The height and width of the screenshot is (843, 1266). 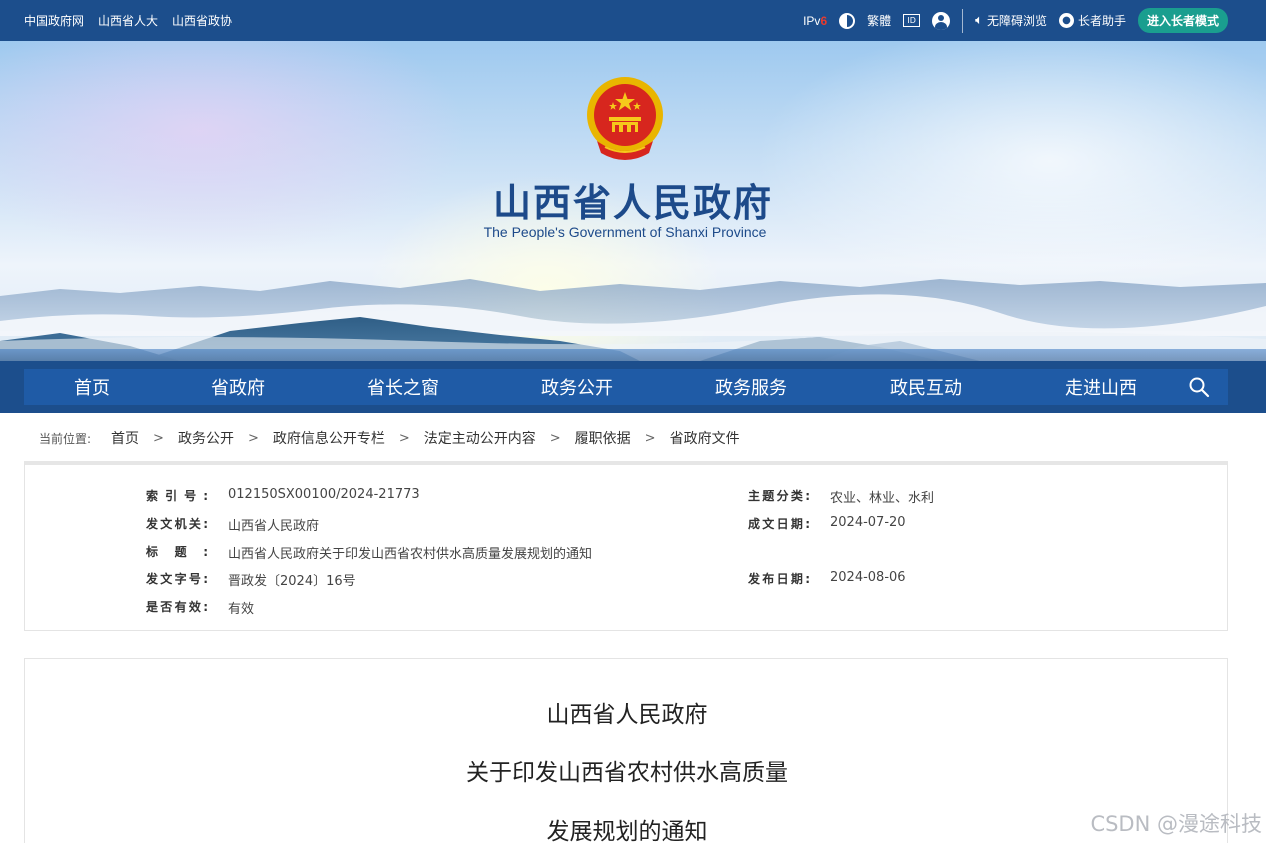 I want to click on contrast-icon, so click(x=847, y=20).